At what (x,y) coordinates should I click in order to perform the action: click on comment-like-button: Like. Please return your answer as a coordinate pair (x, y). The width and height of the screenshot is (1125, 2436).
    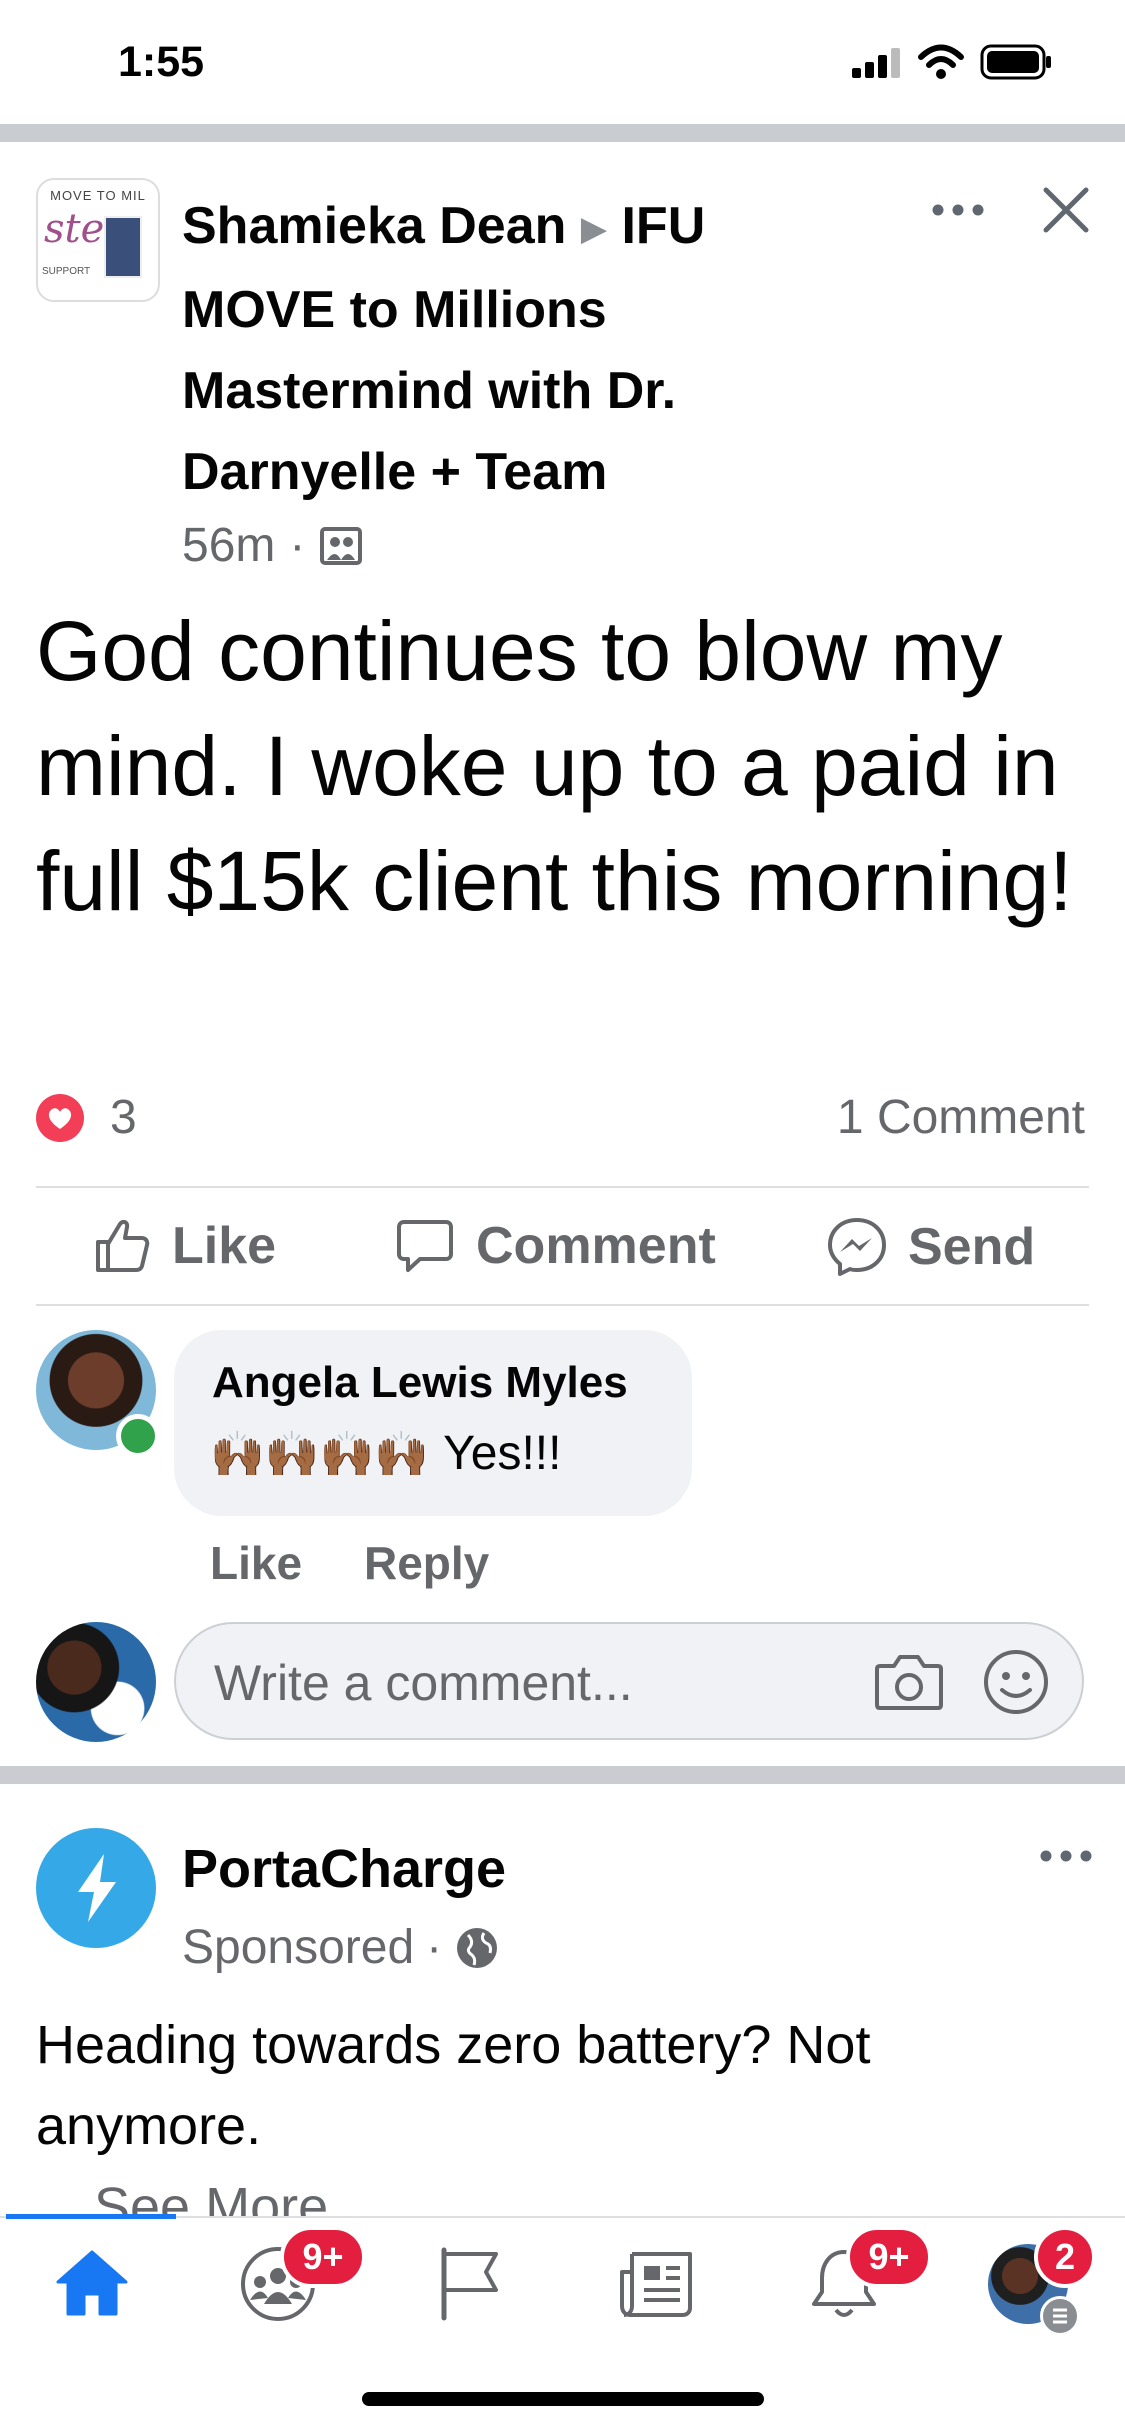
    Looking at the image, I should click on (256, 1563).